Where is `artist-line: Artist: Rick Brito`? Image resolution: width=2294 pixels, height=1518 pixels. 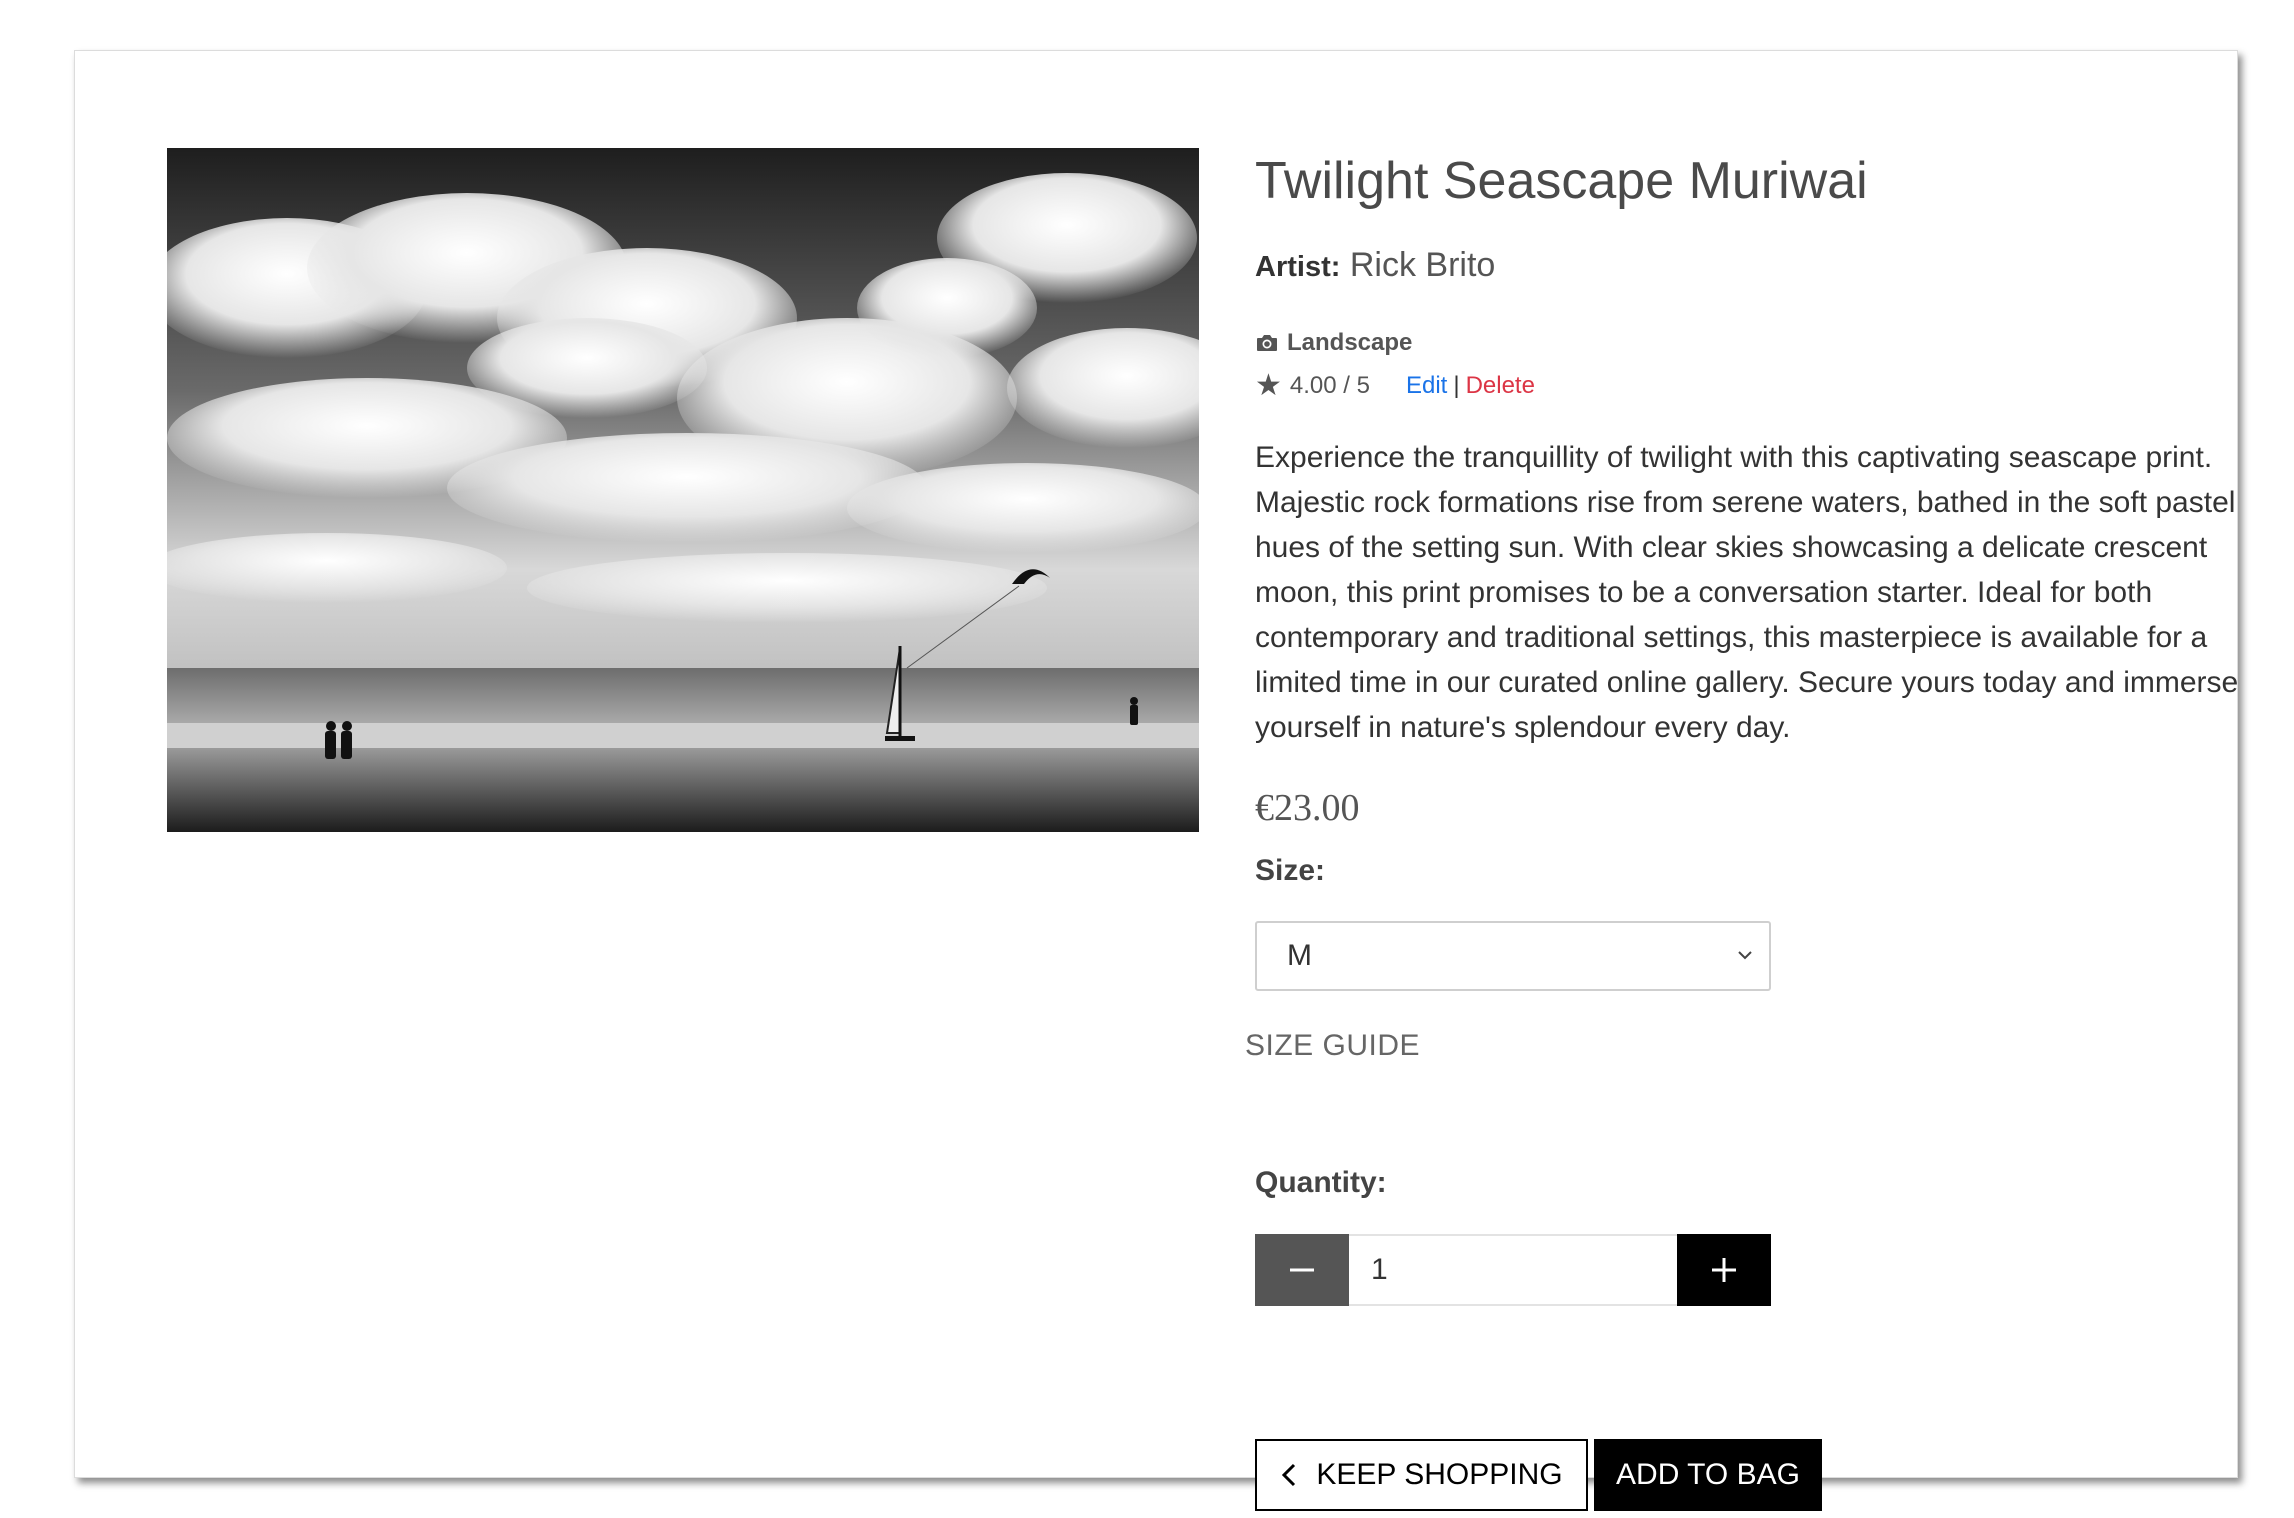 artist-line: Artist: Rick Brito is located at coordinates (1375, 265).